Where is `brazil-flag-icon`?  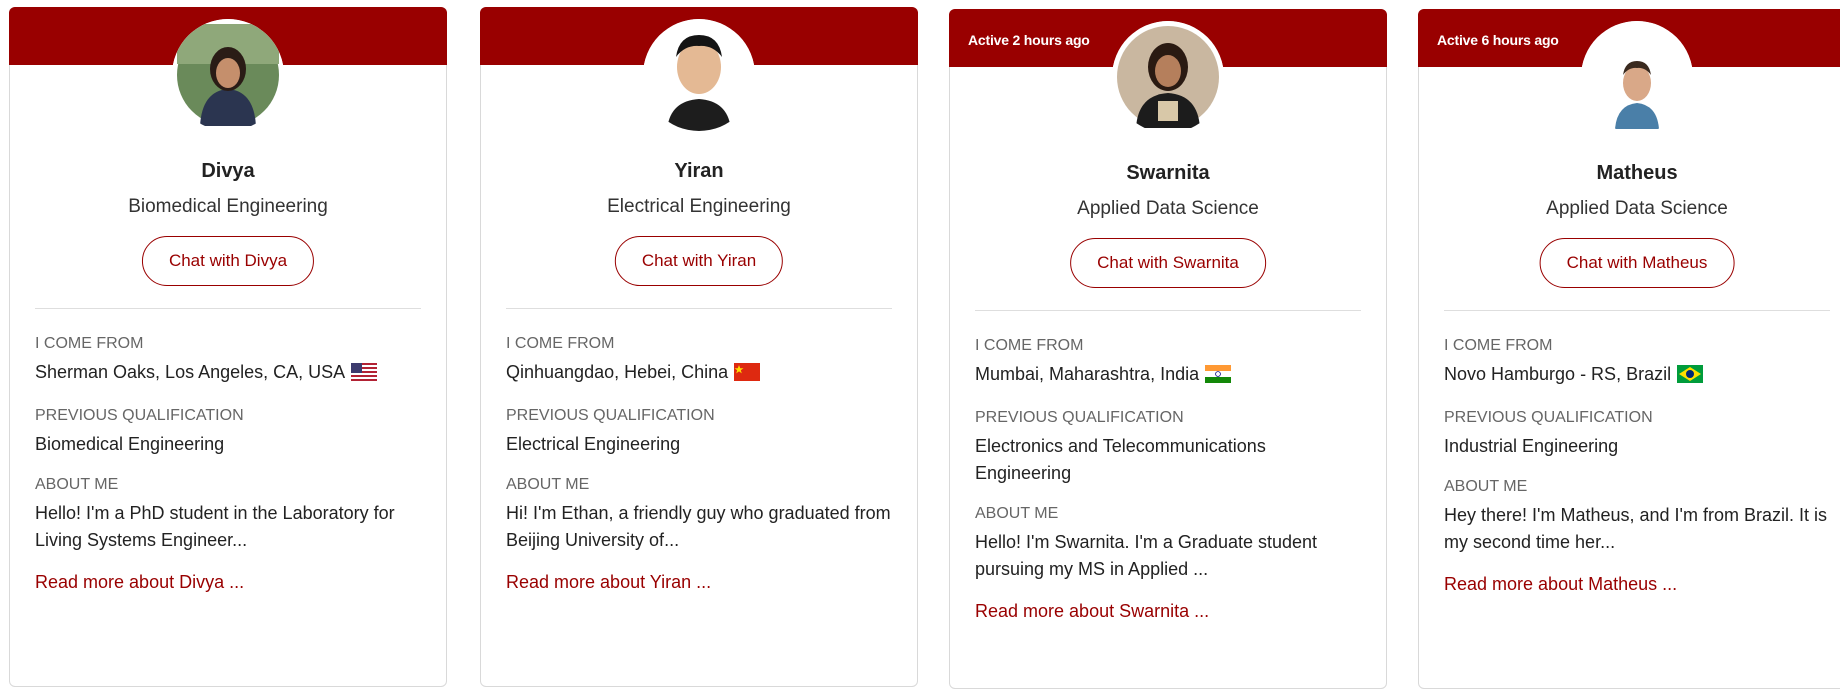 brazil-flag-icon is located at coordinates (1690, 377).